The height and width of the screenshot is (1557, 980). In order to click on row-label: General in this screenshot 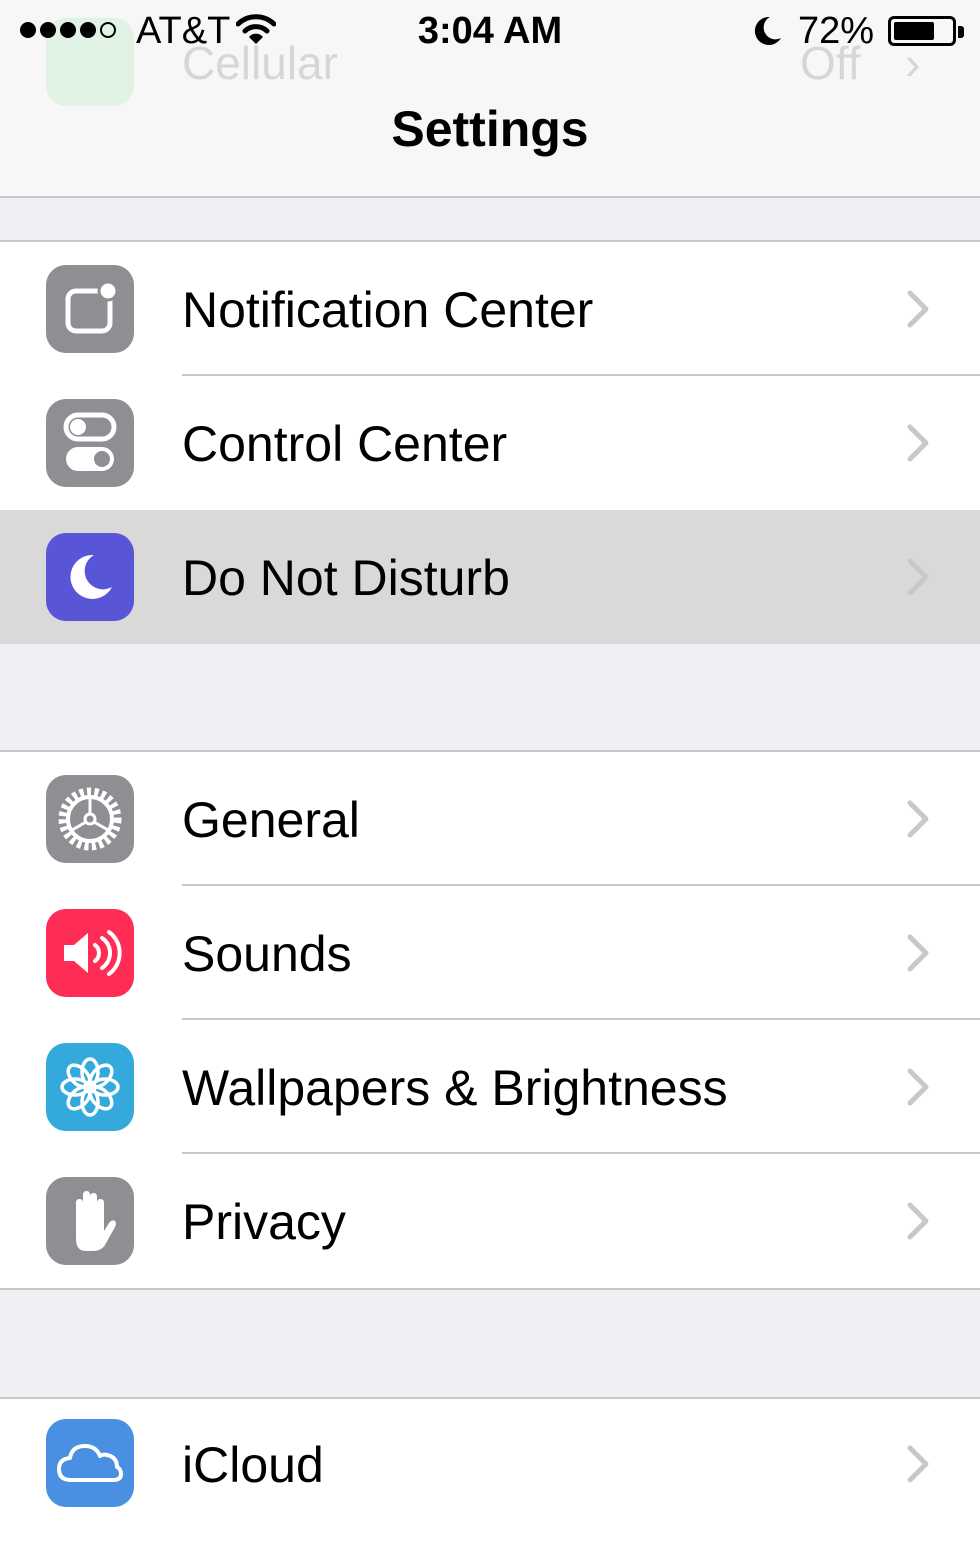, I will do `click(271, 820)`.